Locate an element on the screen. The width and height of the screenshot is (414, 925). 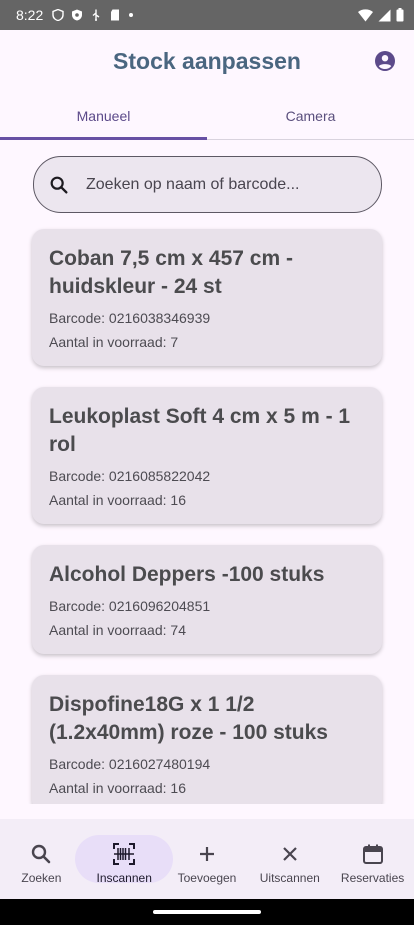
search-input is located at coordinates (216, 184).